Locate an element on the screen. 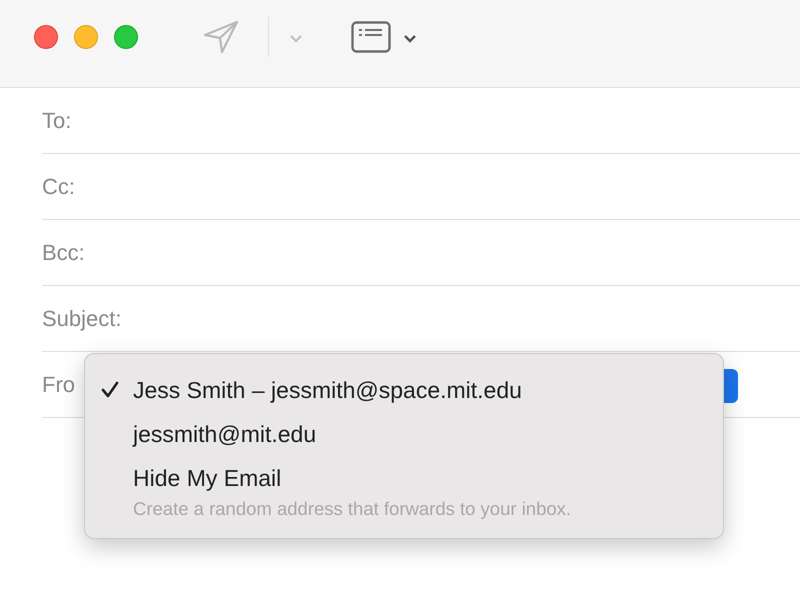  menu-item-description: Create a random address that forwards to your inbox. is located at coordinates (352, 509).